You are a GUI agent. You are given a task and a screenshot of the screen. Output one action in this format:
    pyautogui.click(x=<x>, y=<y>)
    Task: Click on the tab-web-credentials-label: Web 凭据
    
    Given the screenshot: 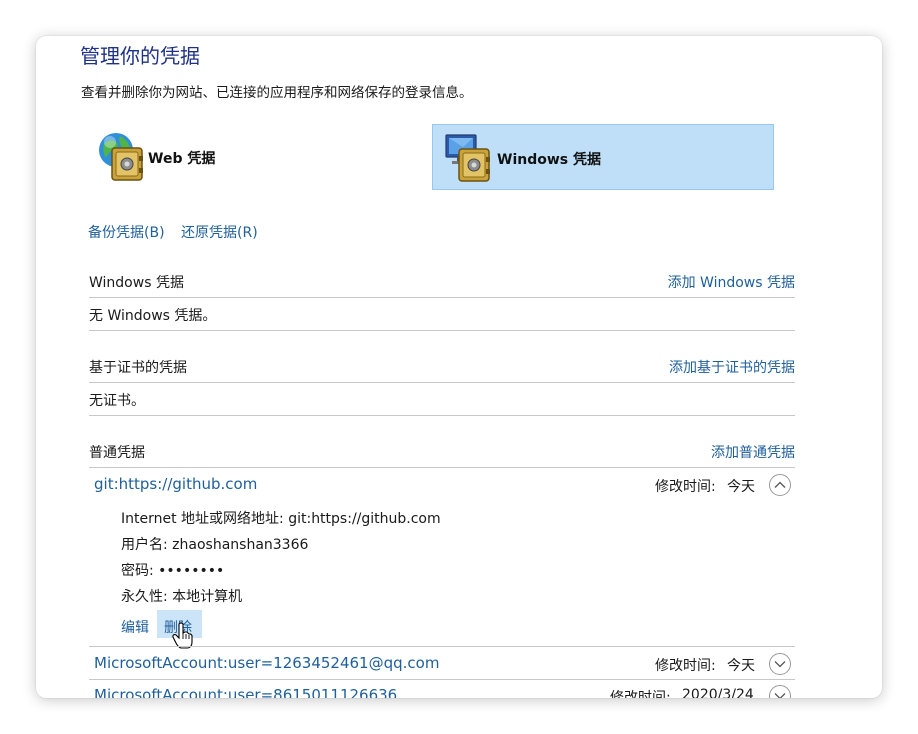 What is the action you would take?
    pyautogui.click(x=182, y=159)
    